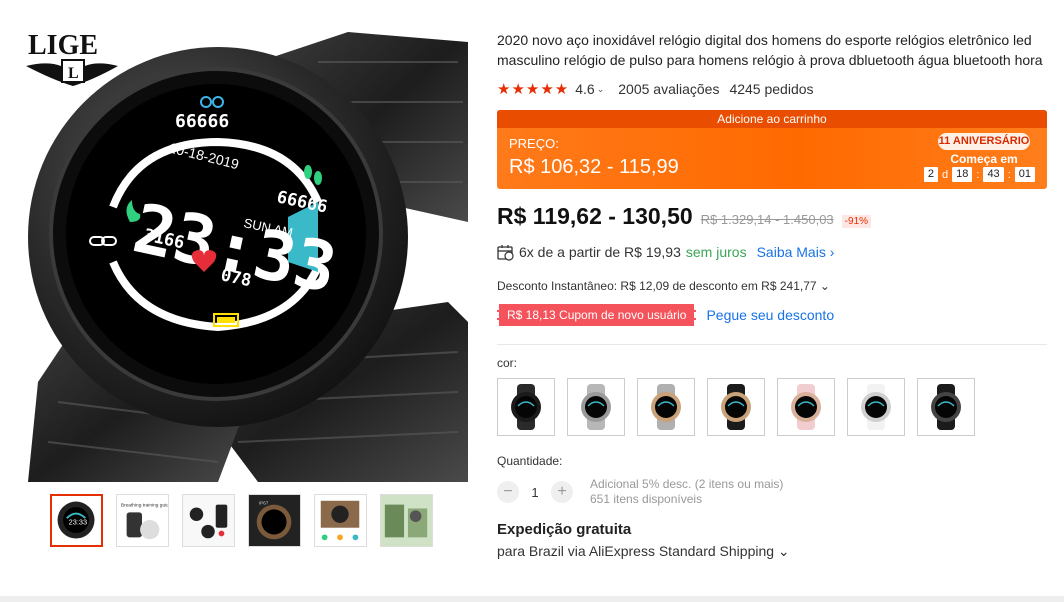 The width and height of the screenshot is (1064, 602). I want to click on color-swatches, so click(772, 407).